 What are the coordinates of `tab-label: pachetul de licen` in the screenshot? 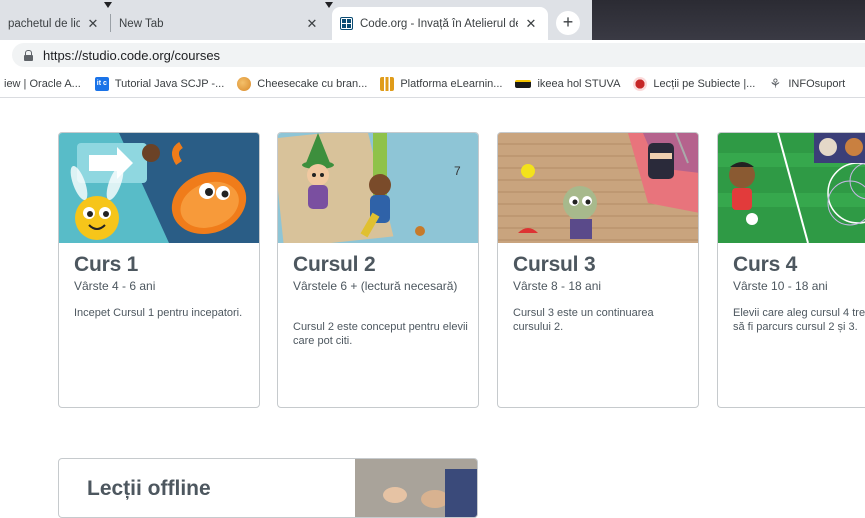 It's located at (44, 23).